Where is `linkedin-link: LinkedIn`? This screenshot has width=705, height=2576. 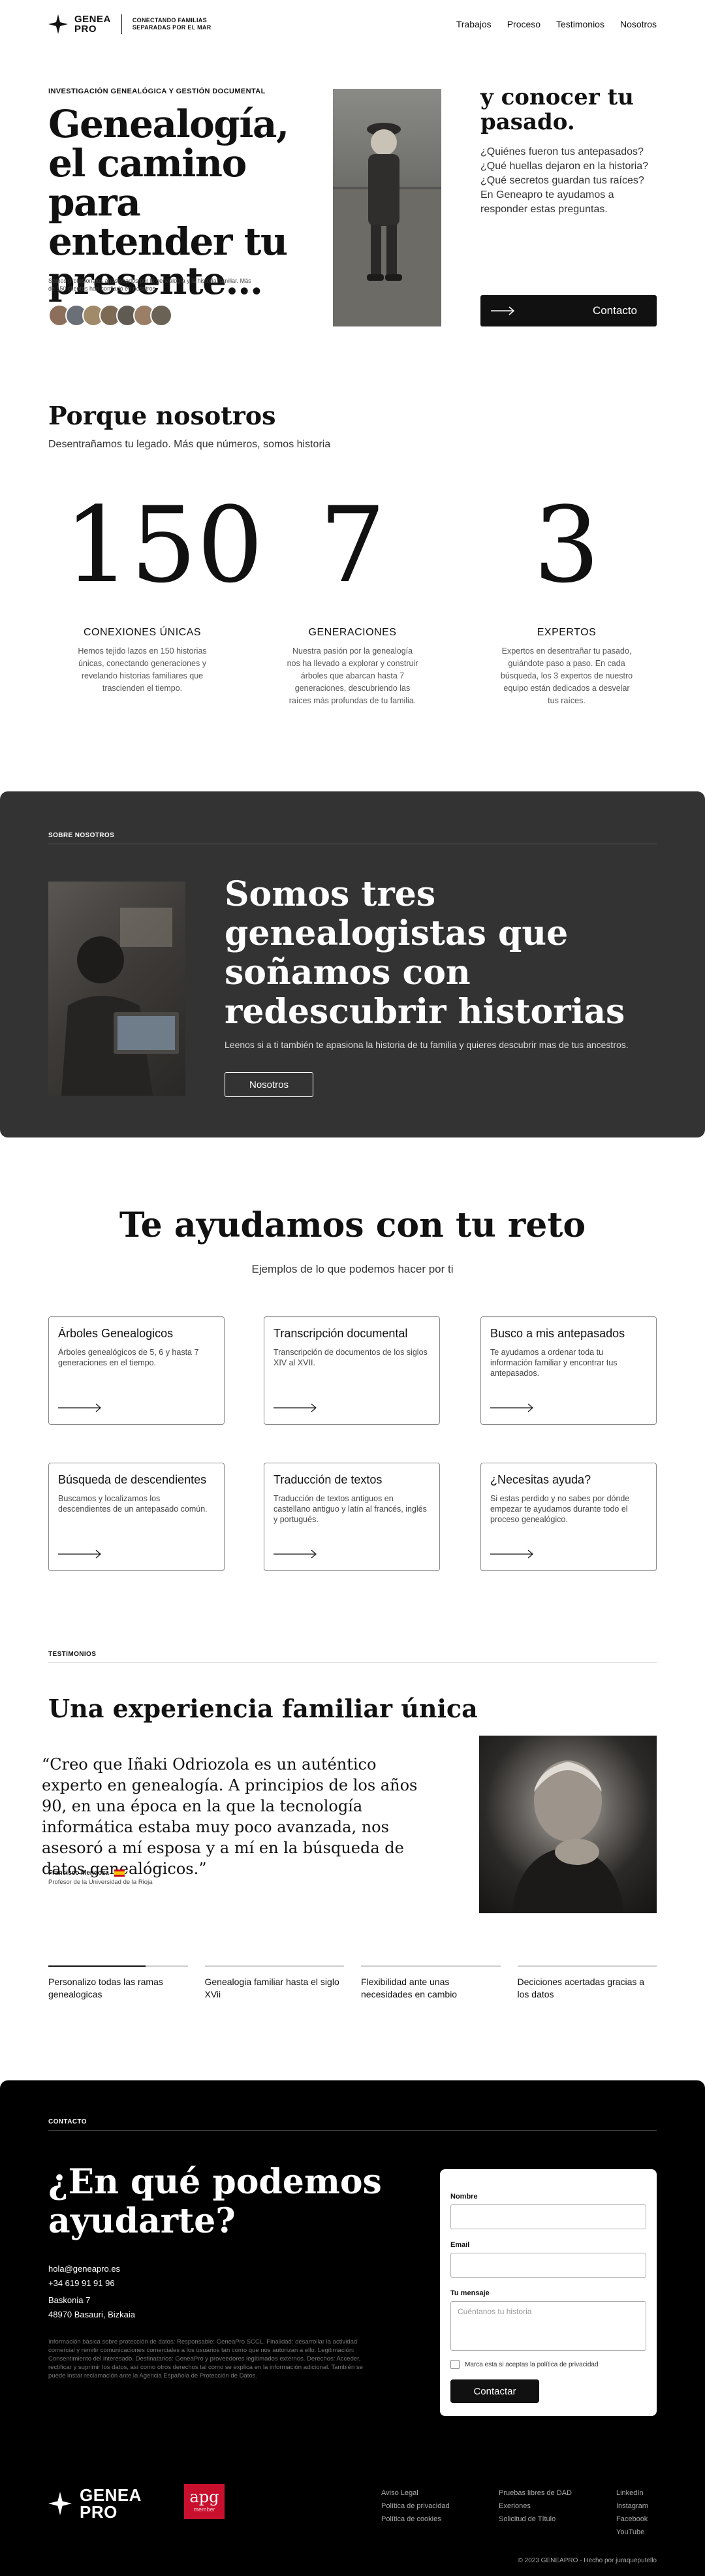
linkedin-link: LinkedIn is located at coordinates (632, 2493).